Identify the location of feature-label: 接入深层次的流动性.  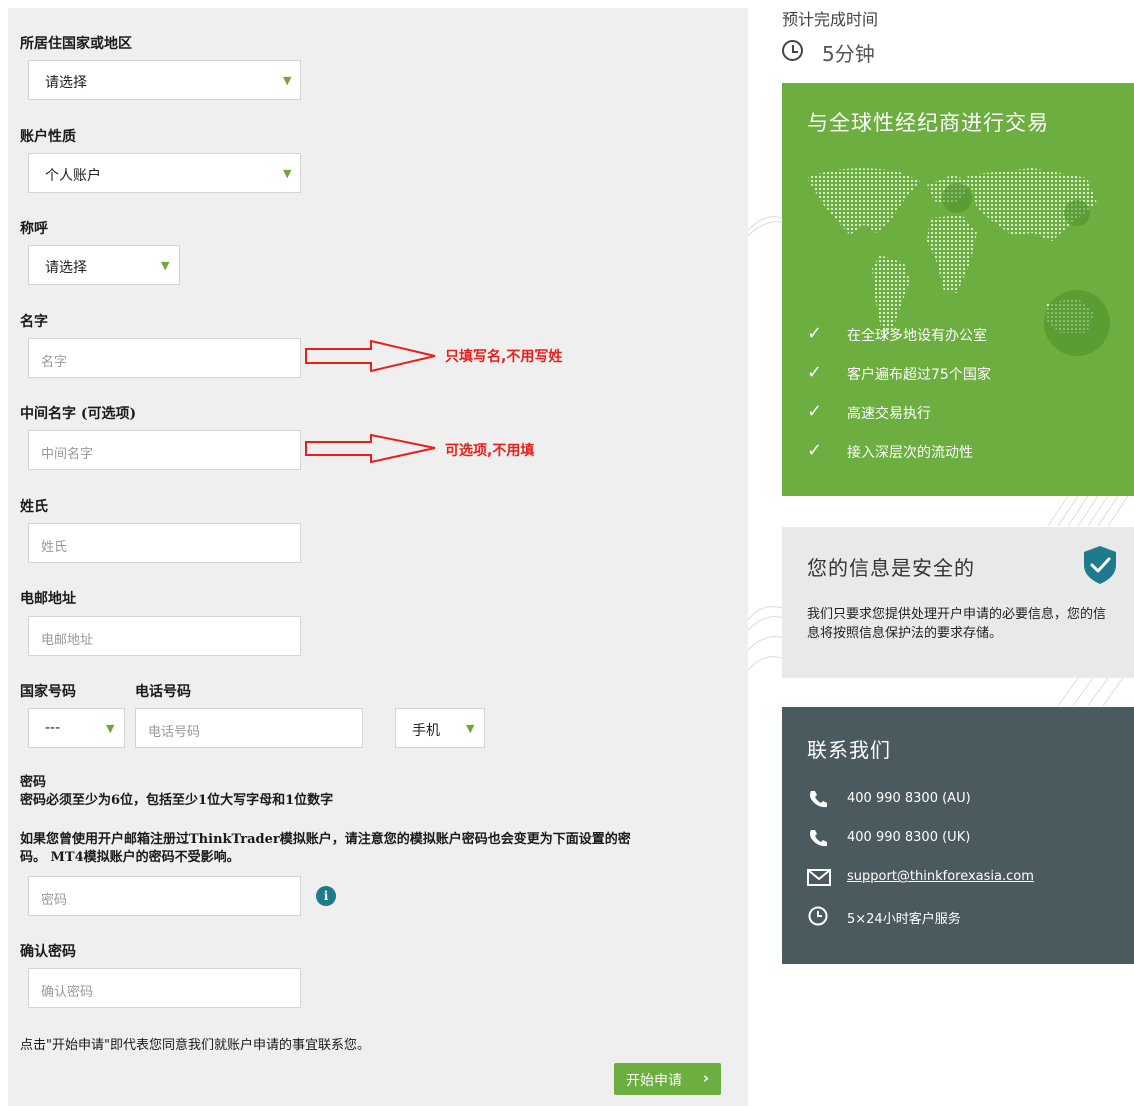
(910, 453).